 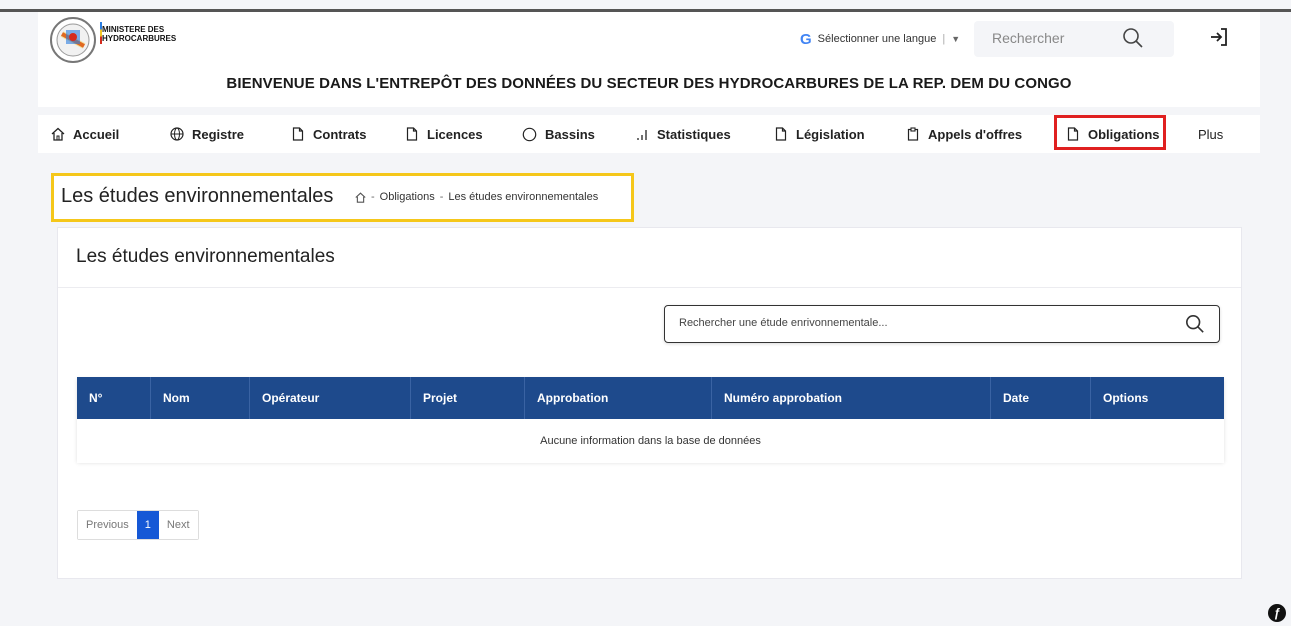 I want to click on site-search-input, so click(x=1062, y=38).